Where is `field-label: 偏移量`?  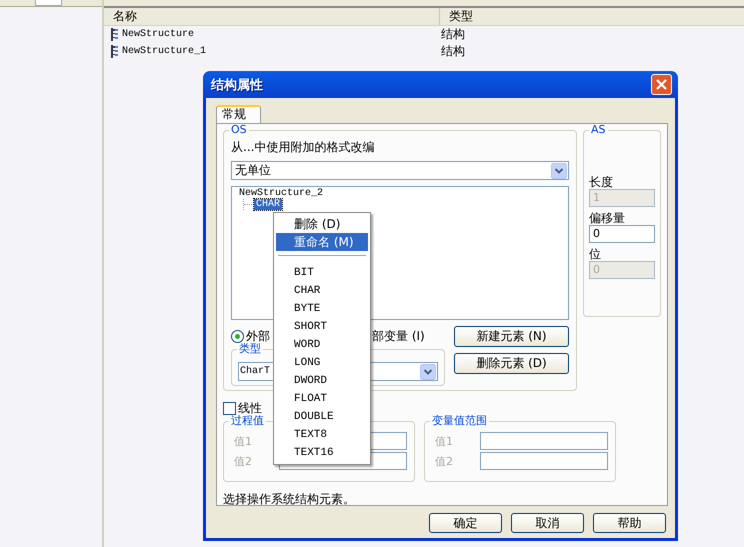 field-label: 偏移量 is located at coordinates (607, 218).